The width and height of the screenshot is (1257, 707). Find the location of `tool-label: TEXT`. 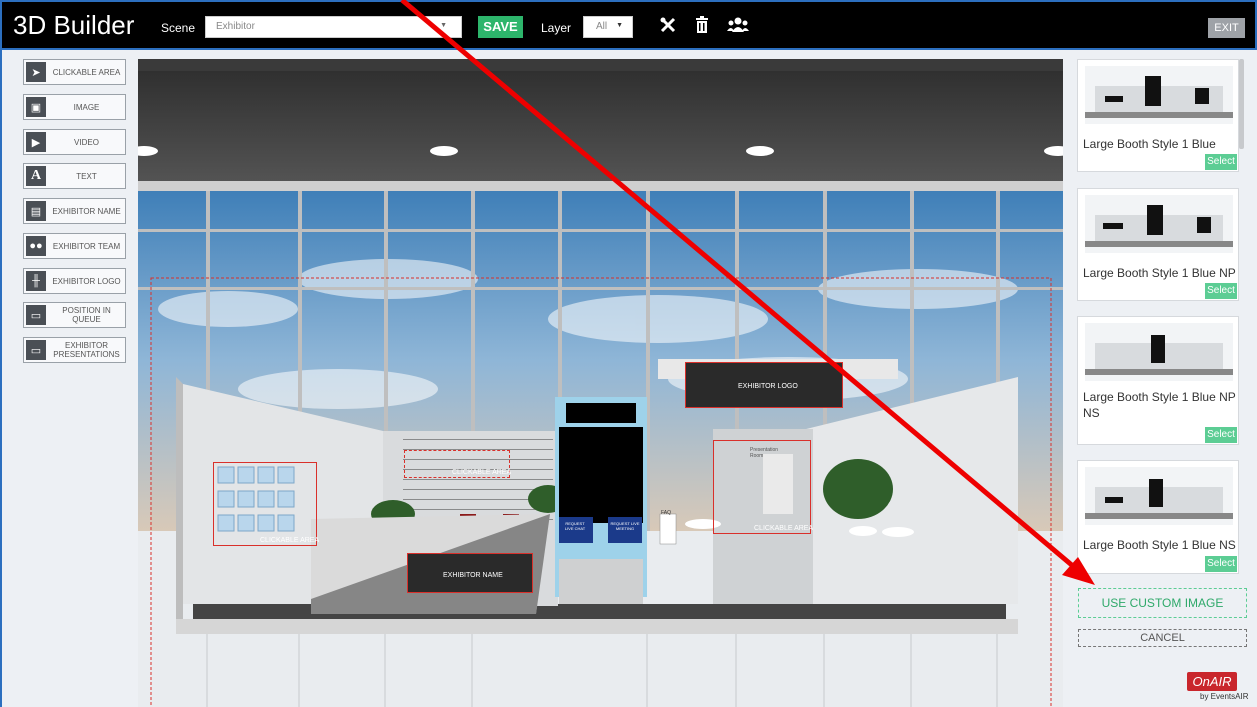

tool-label: TEXT is located at coordinates (86, 176).